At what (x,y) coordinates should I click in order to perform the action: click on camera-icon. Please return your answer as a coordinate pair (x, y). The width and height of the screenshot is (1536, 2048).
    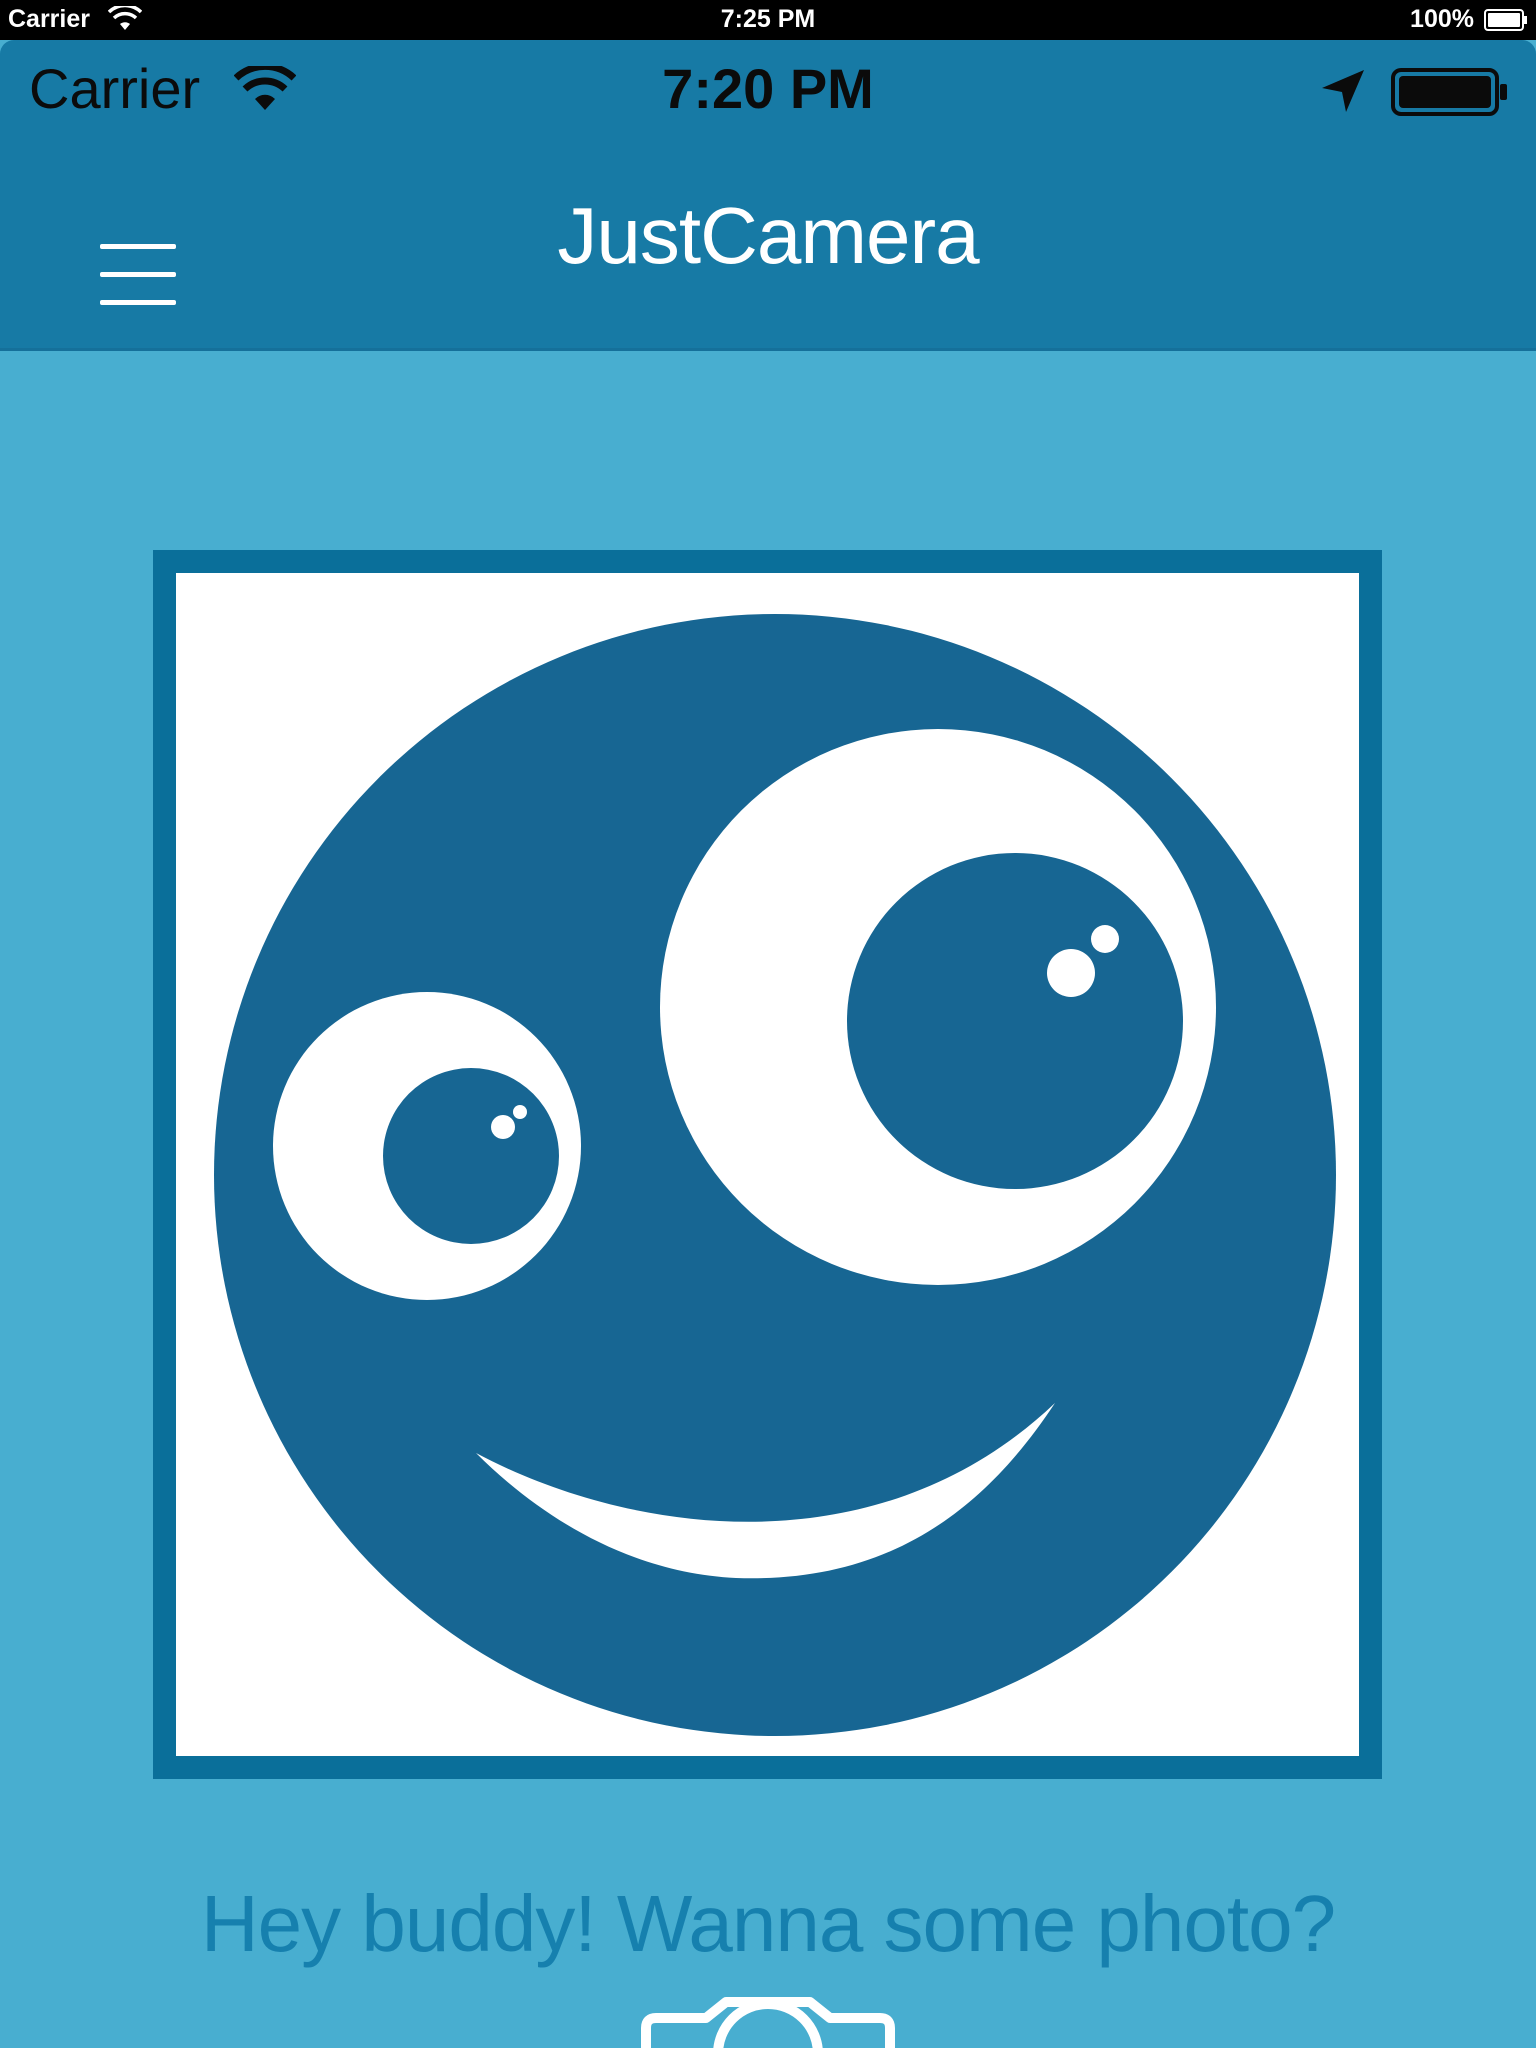
    Looking at the image, I should click on (768, 2022).